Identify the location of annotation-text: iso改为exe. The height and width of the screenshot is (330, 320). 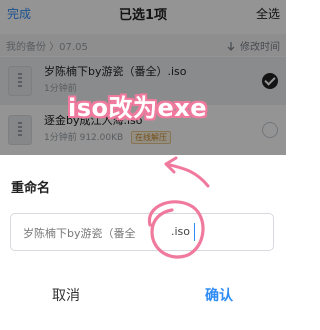
(138, 108).